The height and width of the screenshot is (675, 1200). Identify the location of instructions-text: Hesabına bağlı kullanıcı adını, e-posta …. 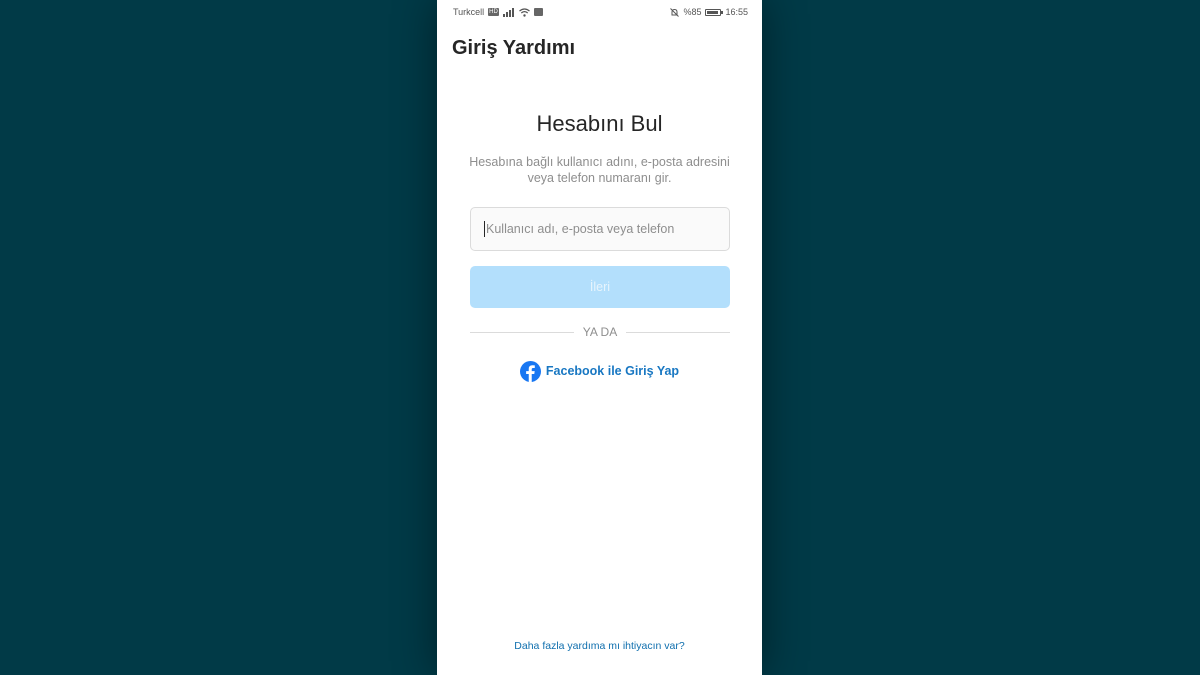
(599, 170).